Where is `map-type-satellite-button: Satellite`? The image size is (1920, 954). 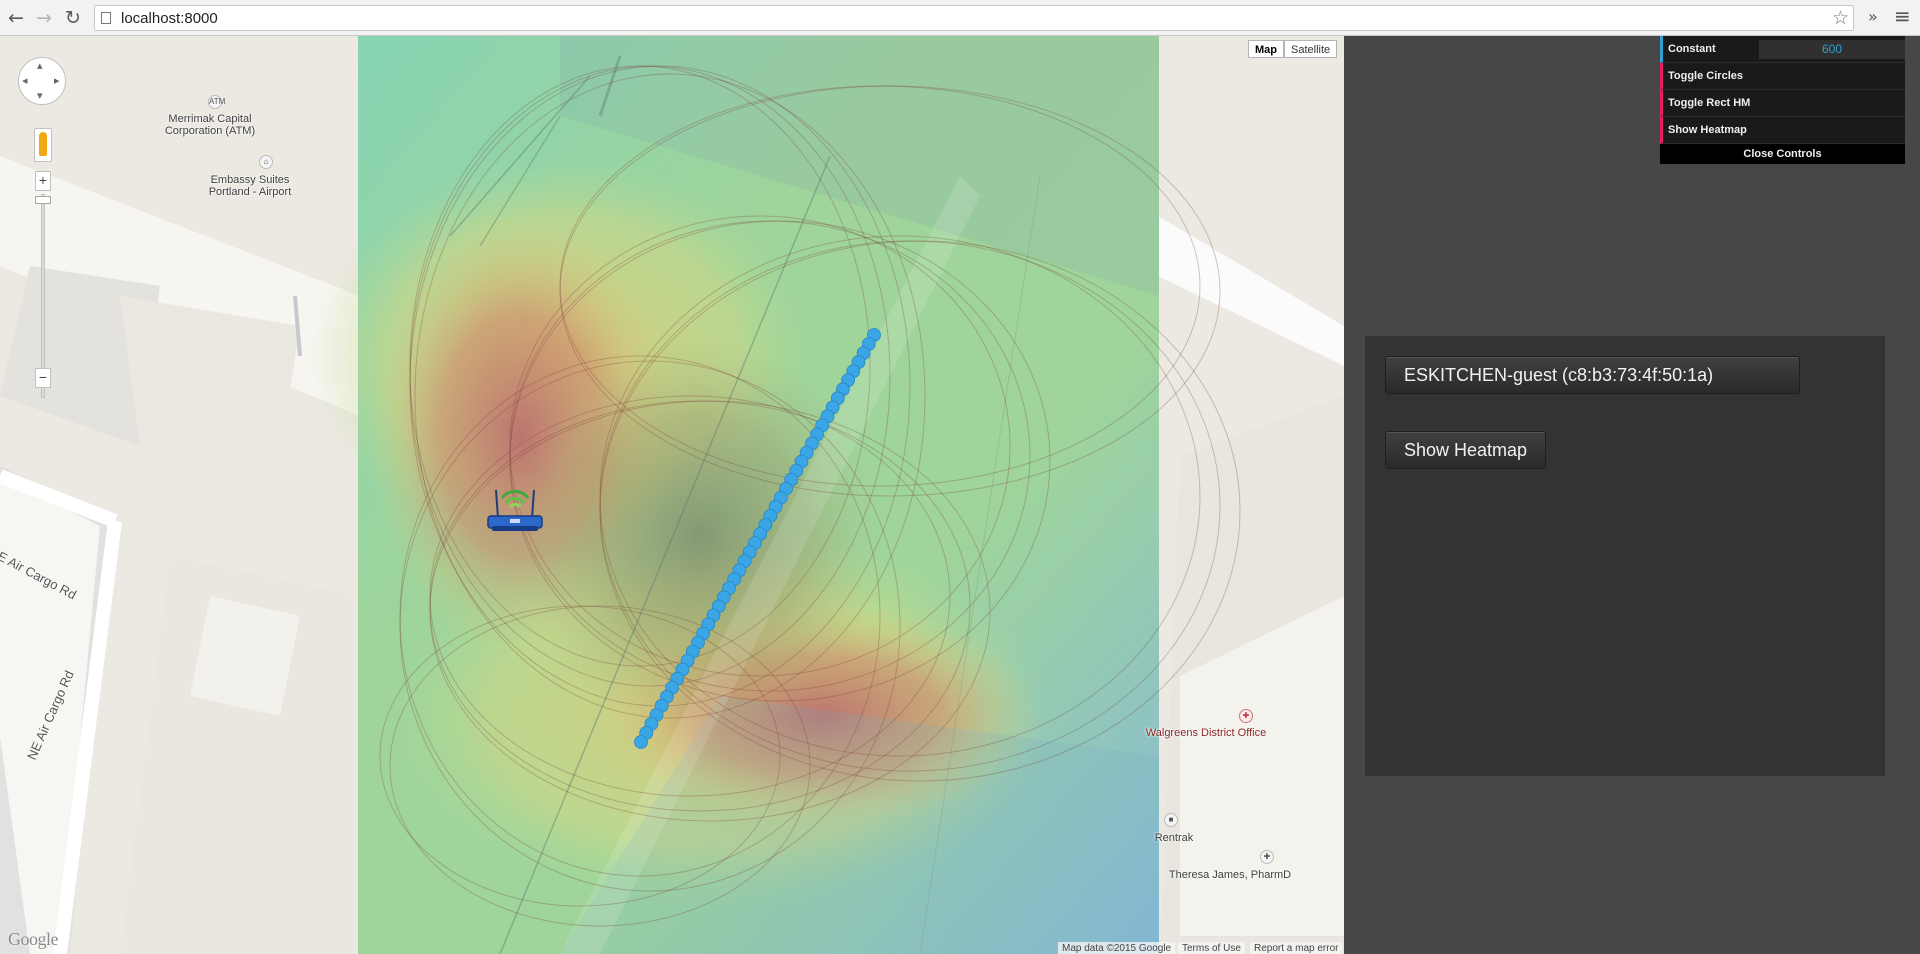
map-type-satellite-button: Satellite is located at coordinates (1311, 49).